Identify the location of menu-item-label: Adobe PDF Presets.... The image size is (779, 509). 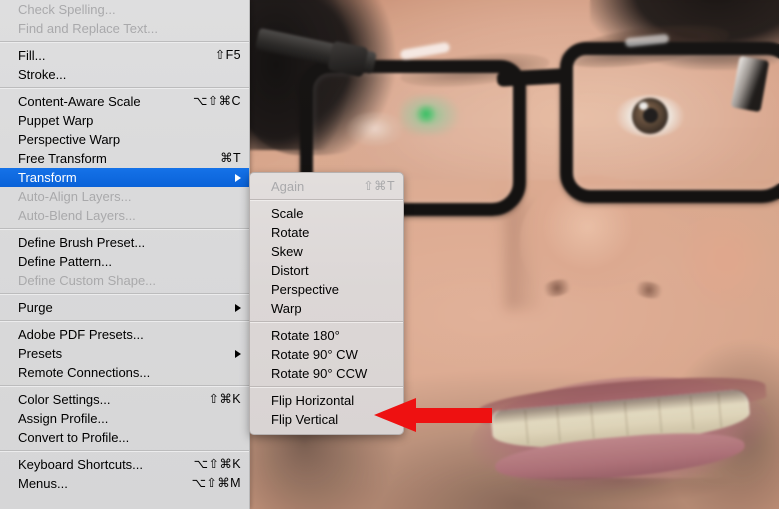
(81, 334).